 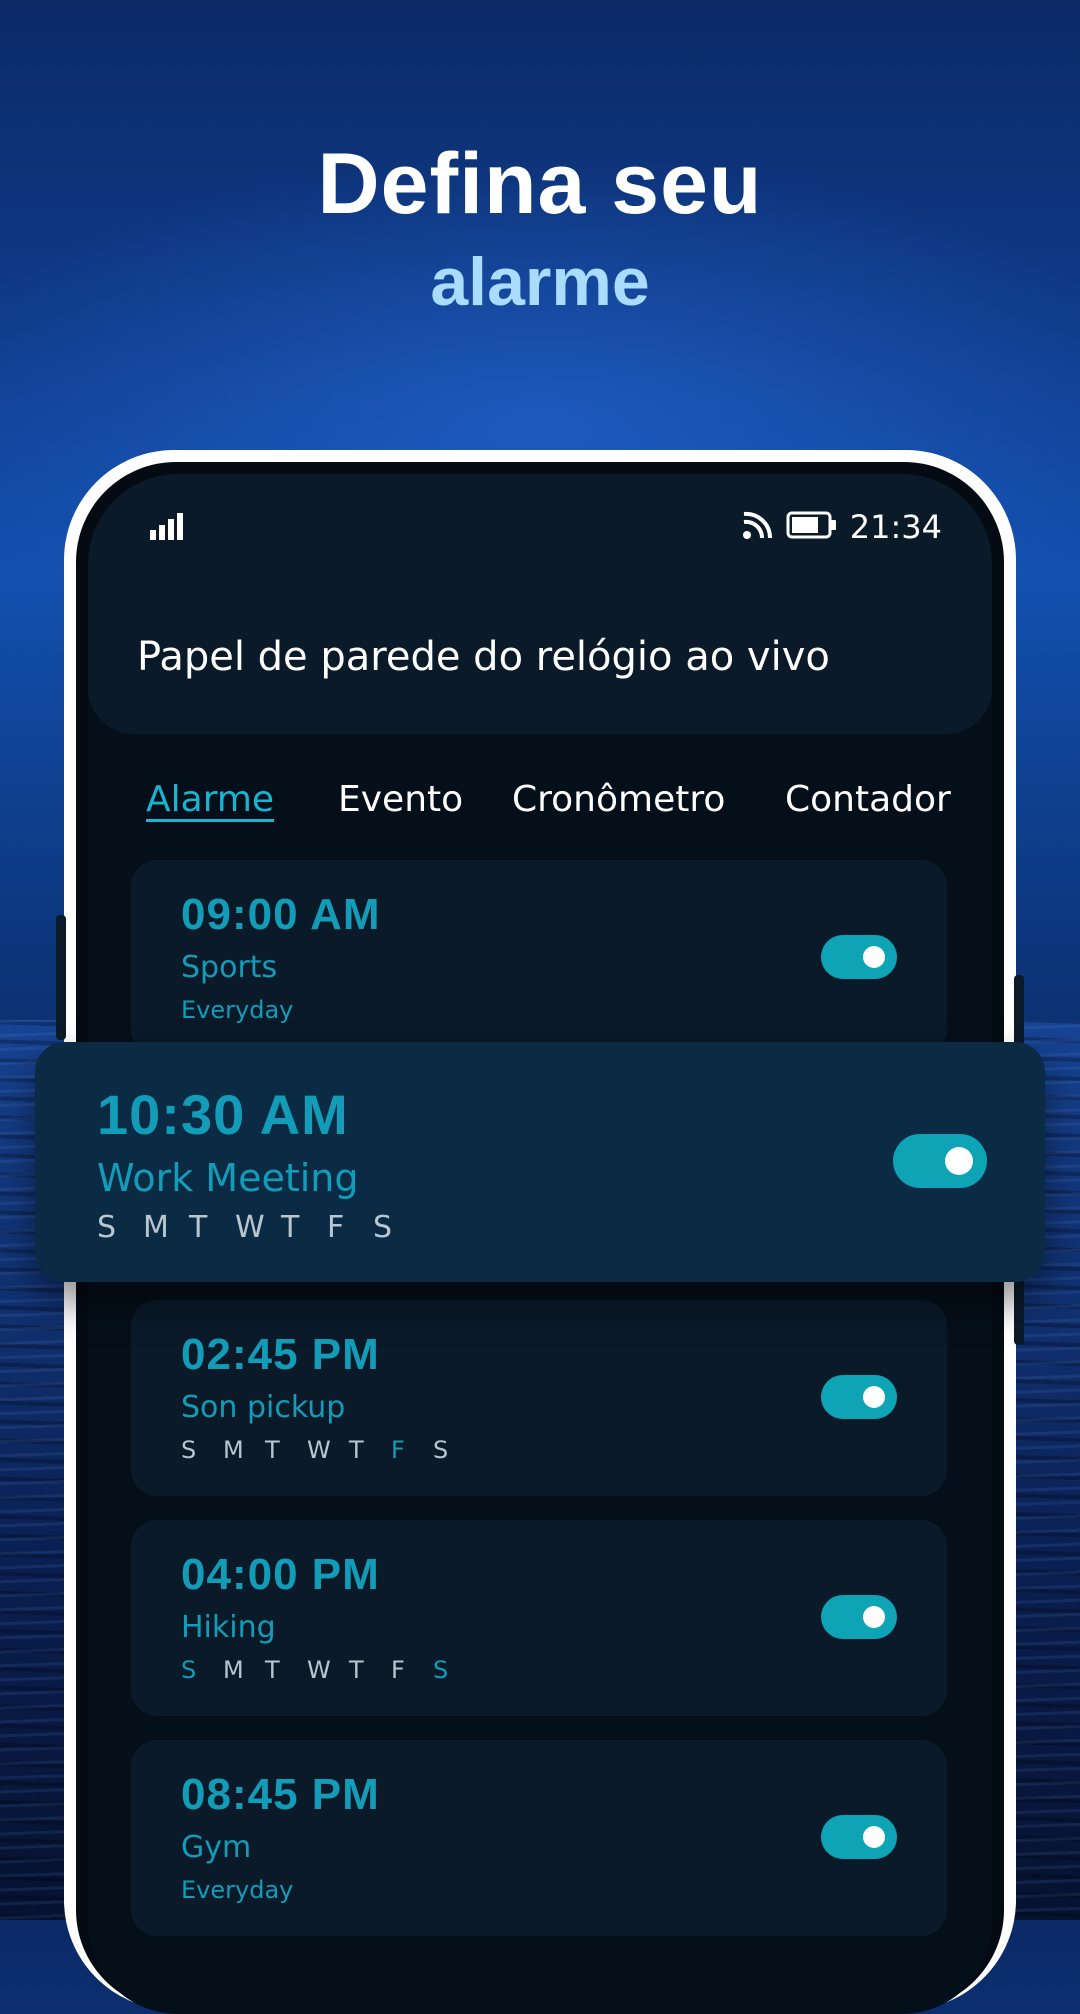 I want to click on tab-cronometro: Cronômetro, so click(x=618, y=799).